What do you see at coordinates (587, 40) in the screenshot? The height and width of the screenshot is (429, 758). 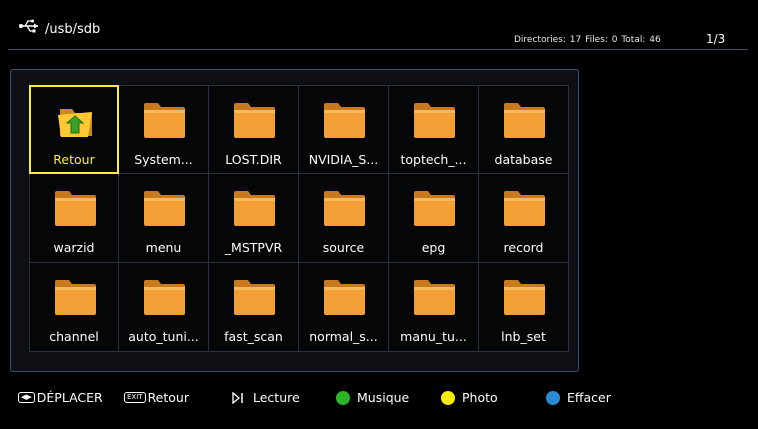 I see `directory-stats: Directories: 17 Files: 0 Total: 46` at bounding box center [587, 40].